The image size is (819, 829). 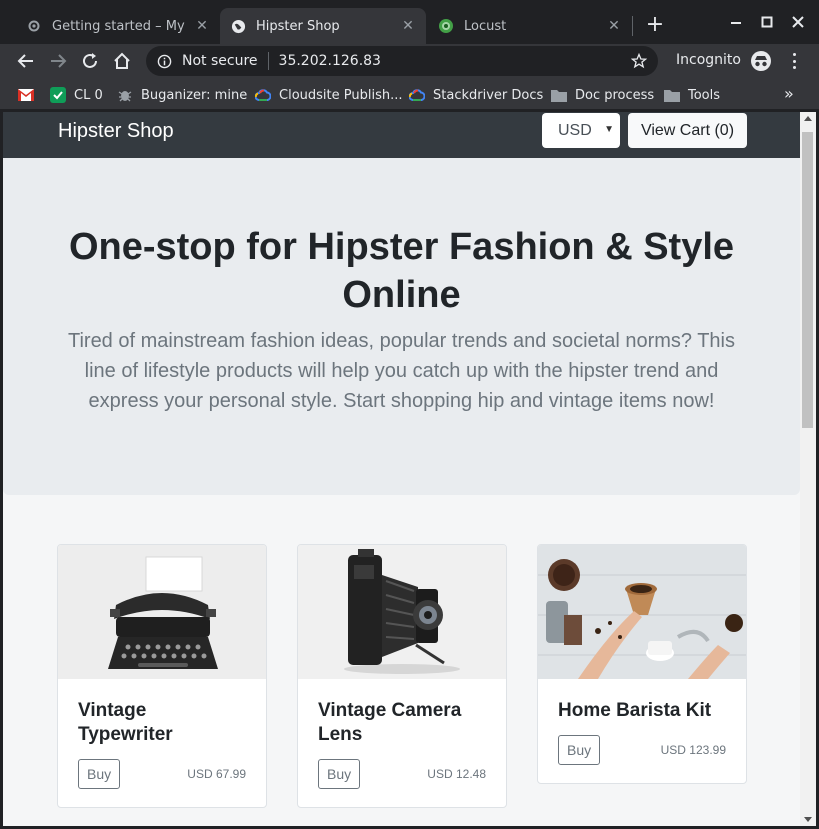 What do you see at coordinates (693, 750) in the screenshot?
I see `product-price: USD 123.99` at bounding box center [693, 750].